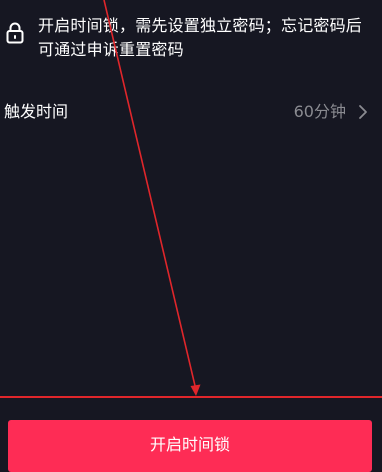  Describe the element at coordinates (200, 37) in the screenshot. I see `lock-notice-text: 开启时间锁，需先设置独立密码；忘记密码后可通过申诉重置密码` at that location.